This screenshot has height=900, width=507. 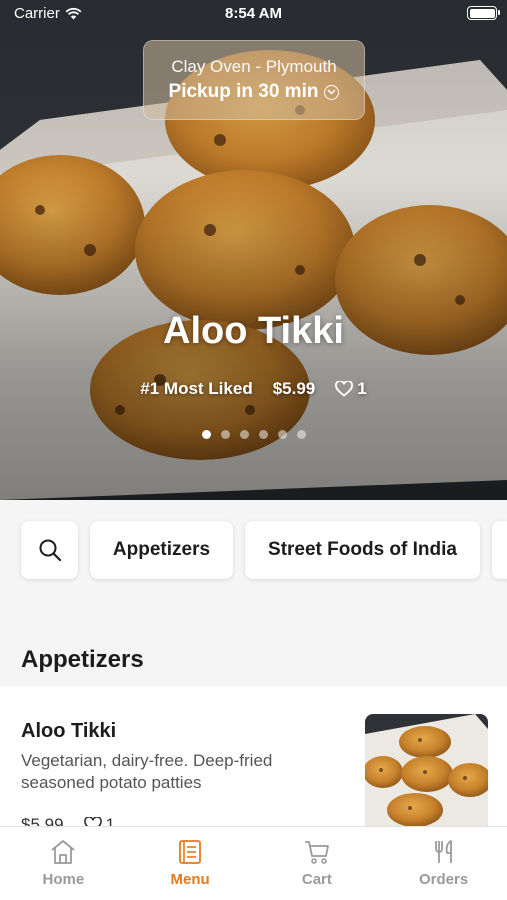 I want to click on category-chip-street-foods: Street Foods of India, so click(x=362, y=550).